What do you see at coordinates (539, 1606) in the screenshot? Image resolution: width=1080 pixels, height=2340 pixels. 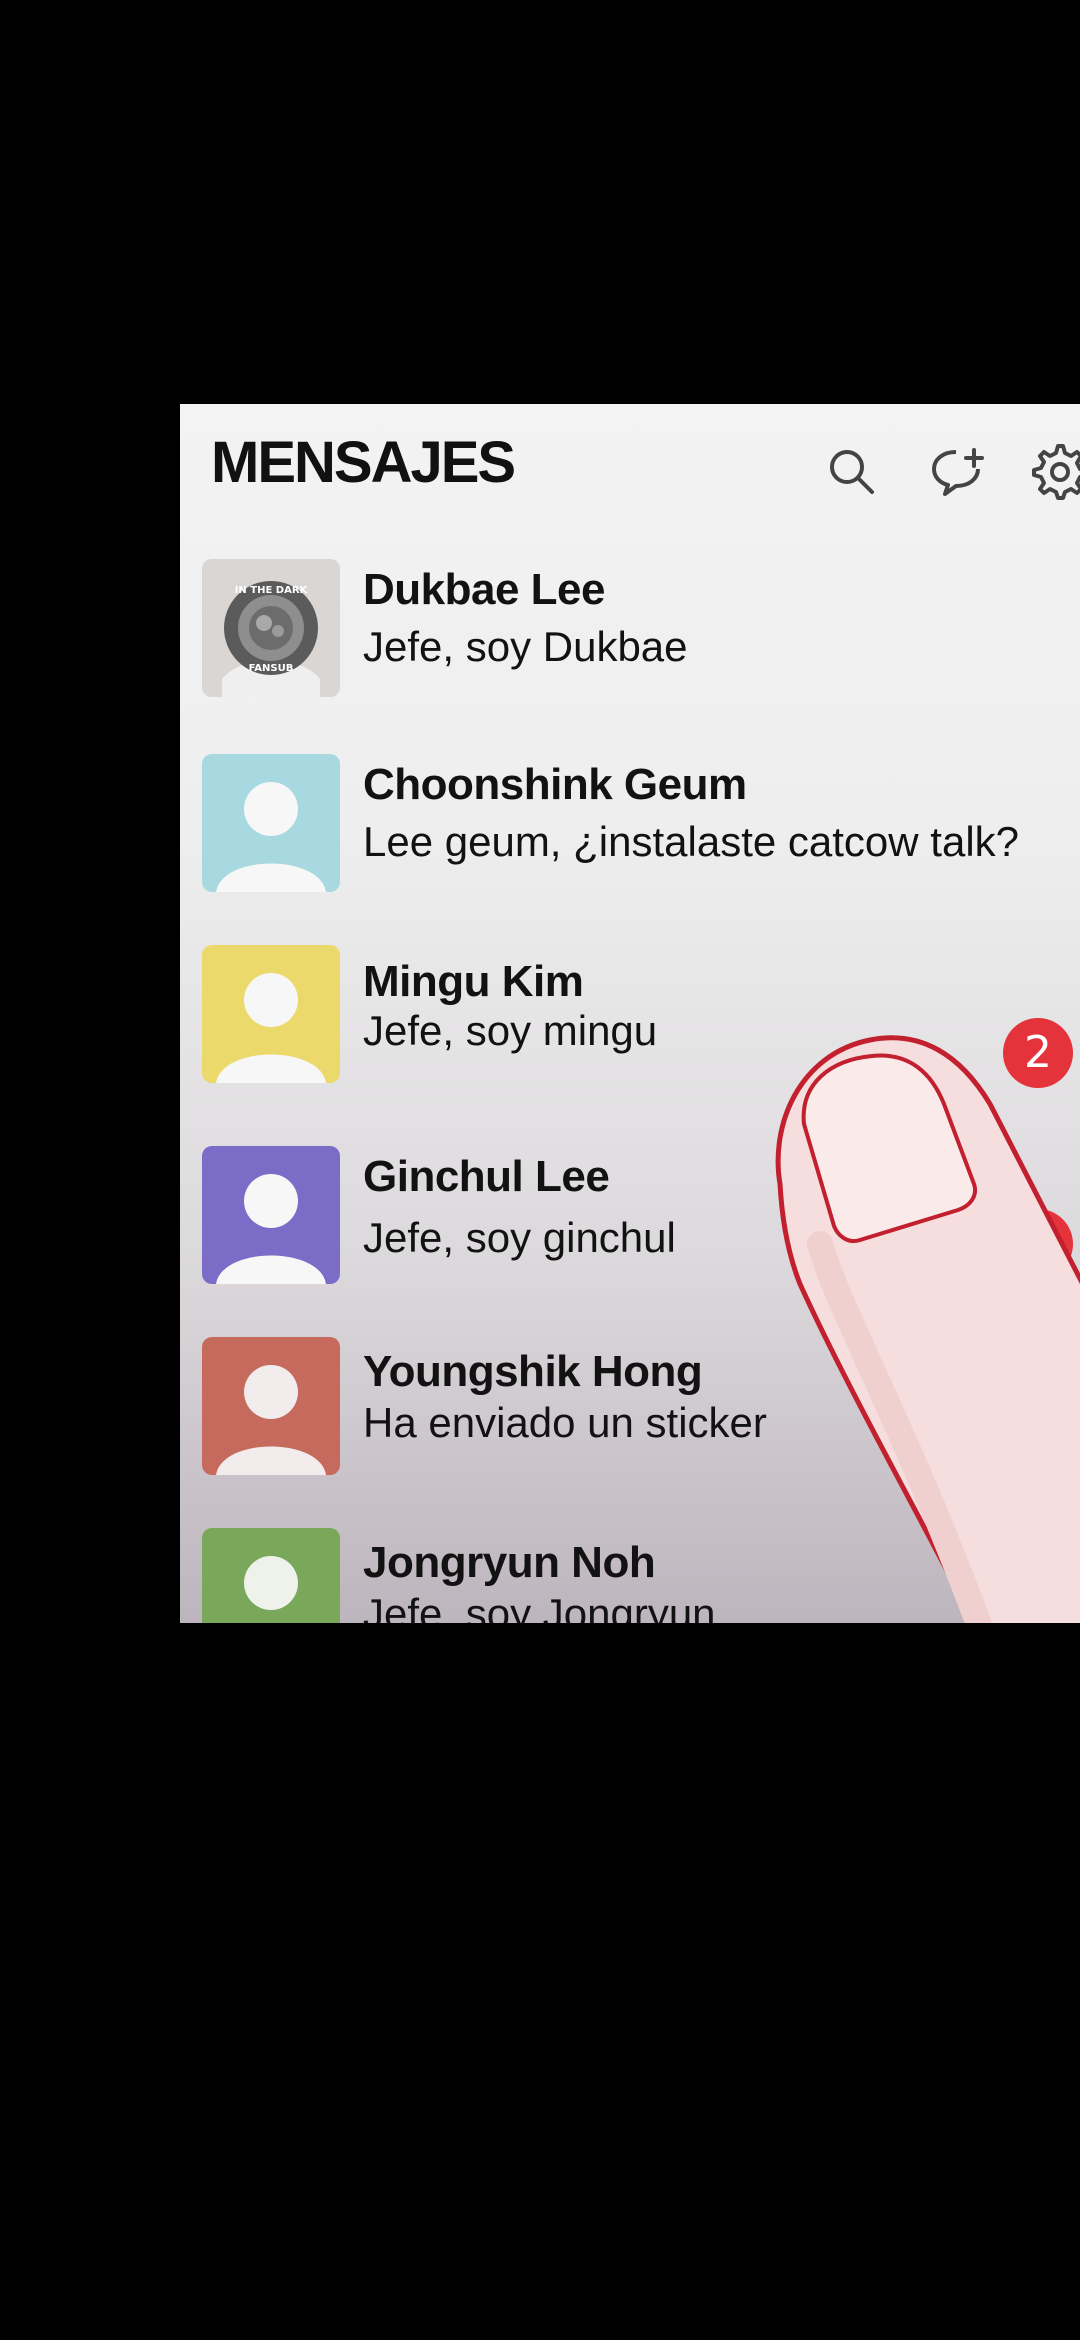 I see `last-message: Jefe, soy Jongryun` at bounding box center [539, 1606].